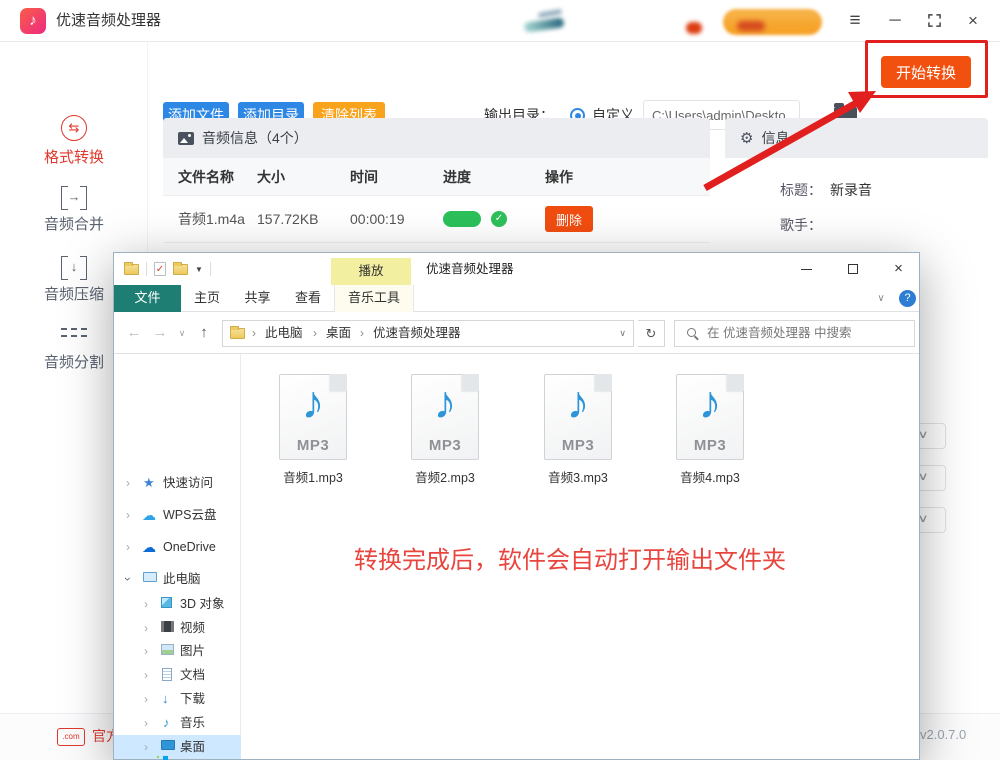  Describe the element at coordinates (160, 269) in the screenshot. I see `properties-icon: ✓` at that location.